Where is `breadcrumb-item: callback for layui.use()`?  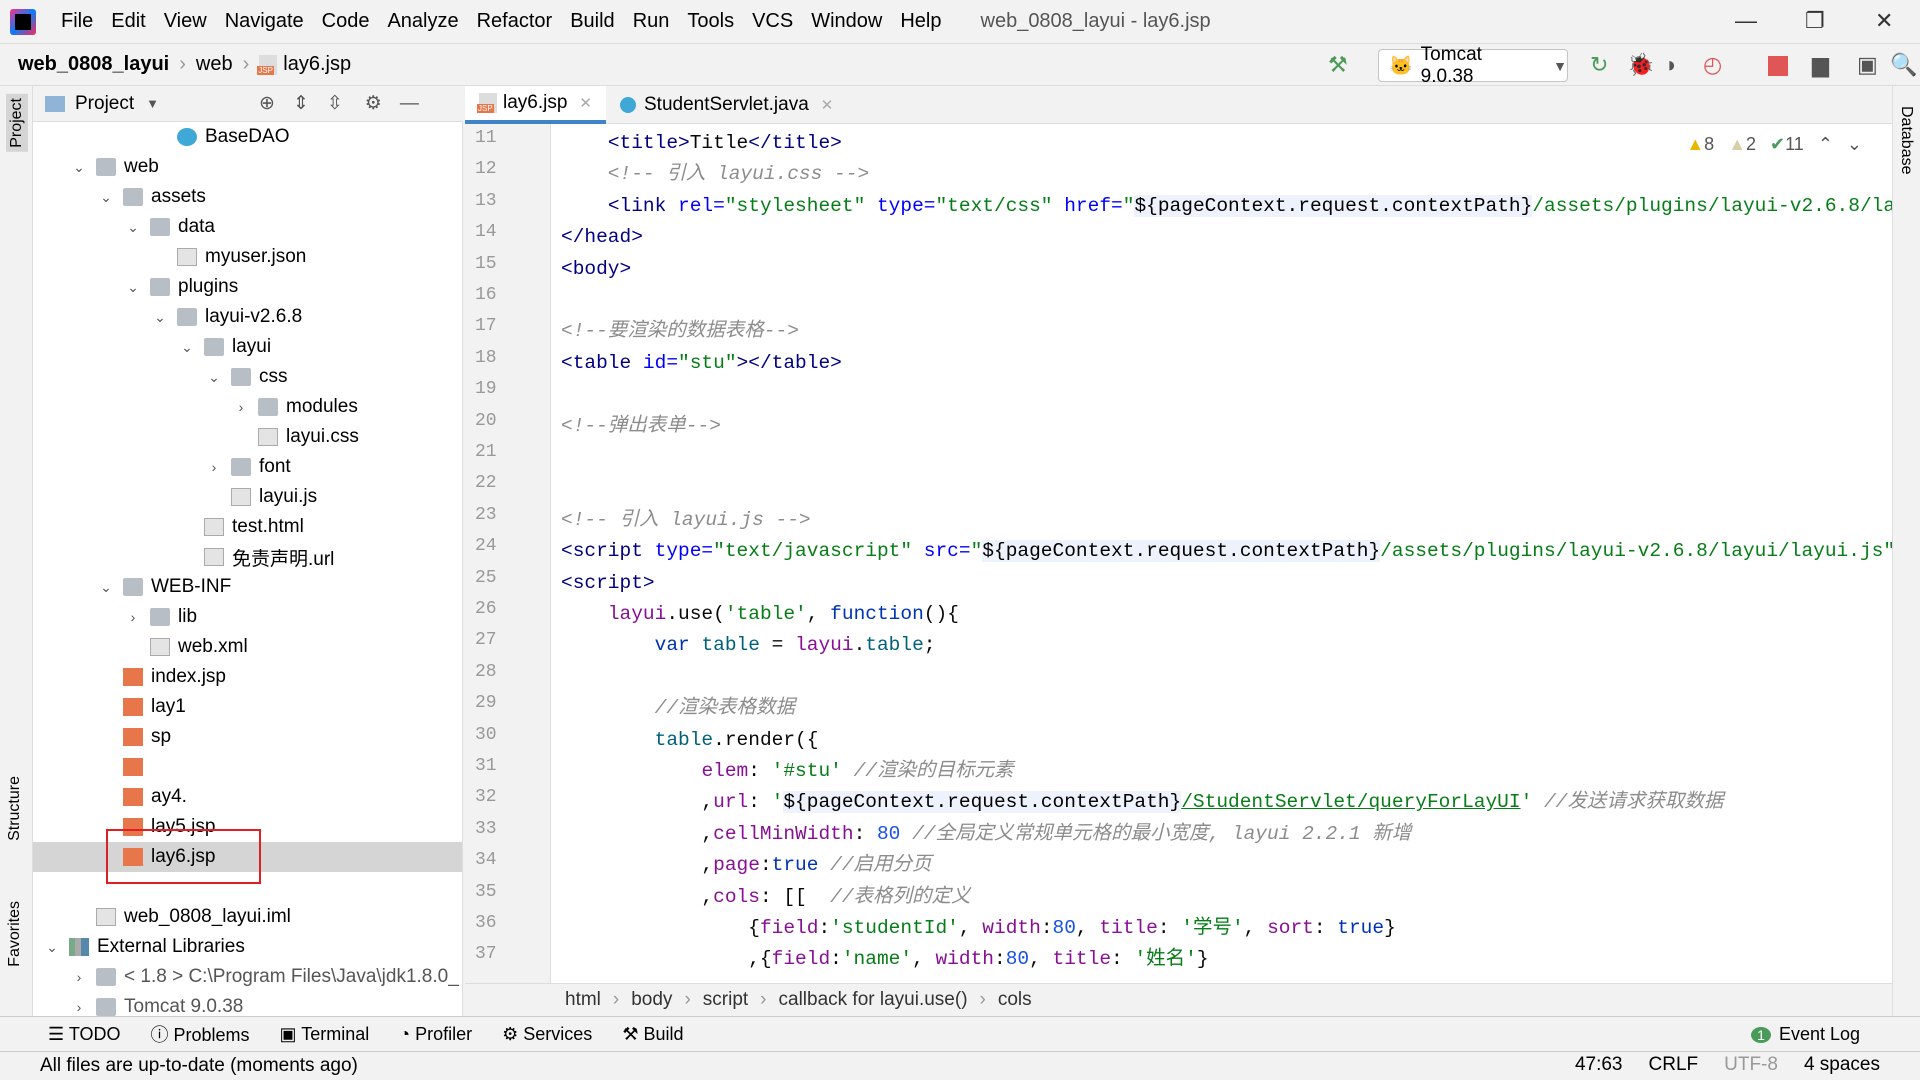 breadcrumb-item: callback for layui.use() is located at coordinates (873, 1000).